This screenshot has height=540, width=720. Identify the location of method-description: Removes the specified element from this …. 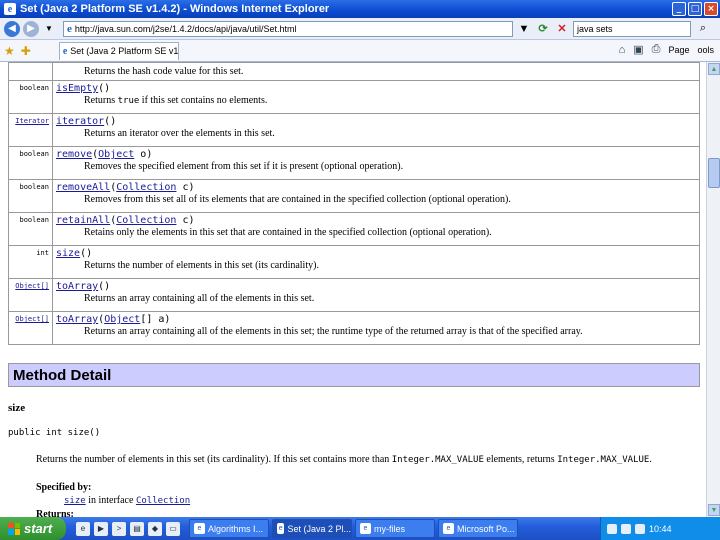
(244, 166).